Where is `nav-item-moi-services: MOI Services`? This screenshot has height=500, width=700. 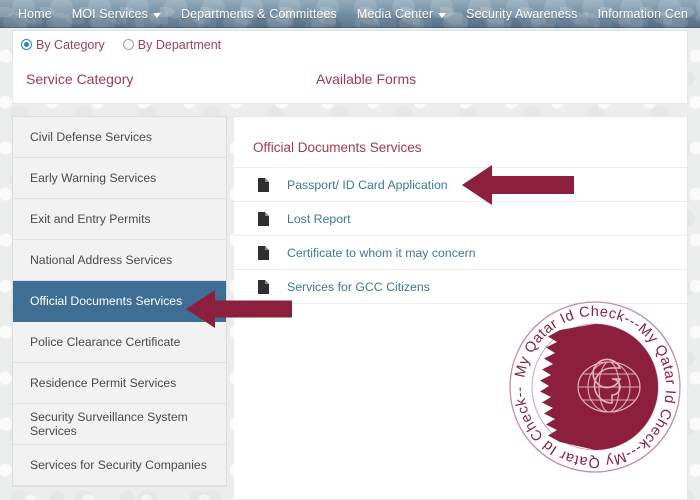 nav-item-moi-services: MOI Services is located at coordinates (116, 14).